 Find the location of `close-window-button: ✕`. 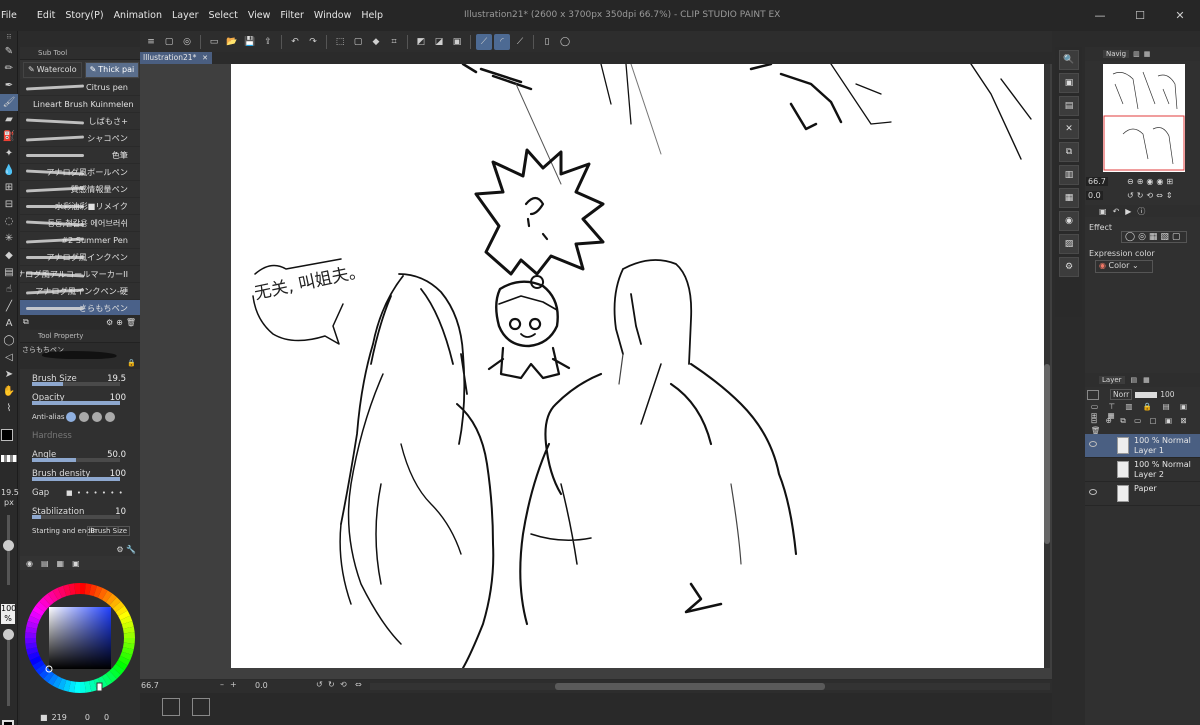

close-window-button: ✕ is located at coordinates (1180, 15).